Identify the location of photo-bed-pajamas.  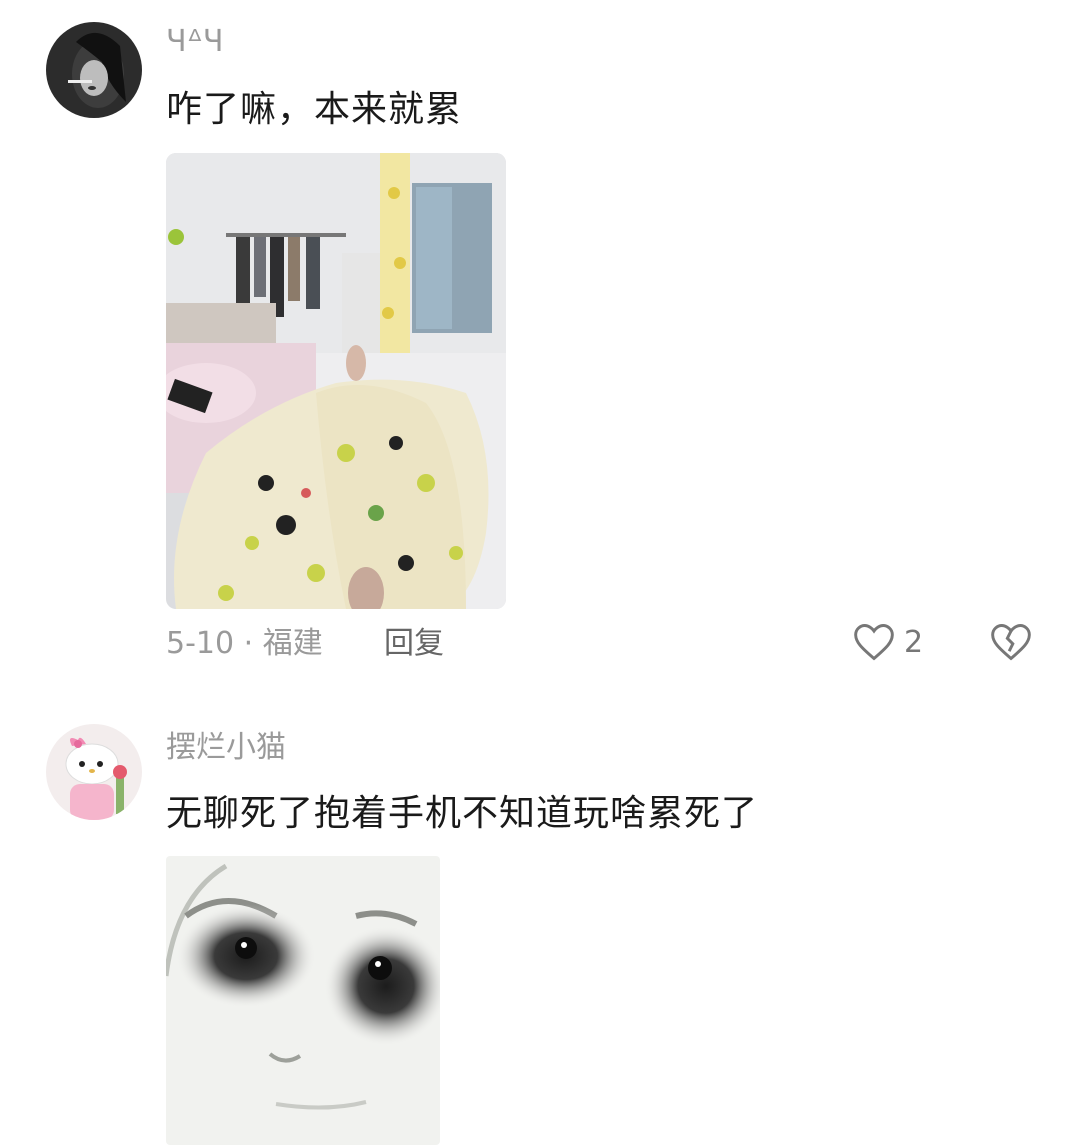
(336, 381).